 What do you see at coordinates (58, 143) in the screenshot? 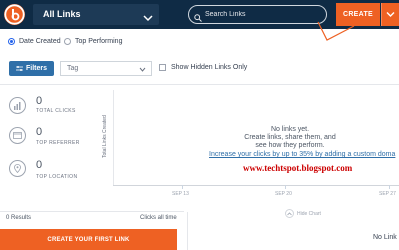
I see `top-referrer-label: TOP REFERRER` at bounding box center [58, 143].